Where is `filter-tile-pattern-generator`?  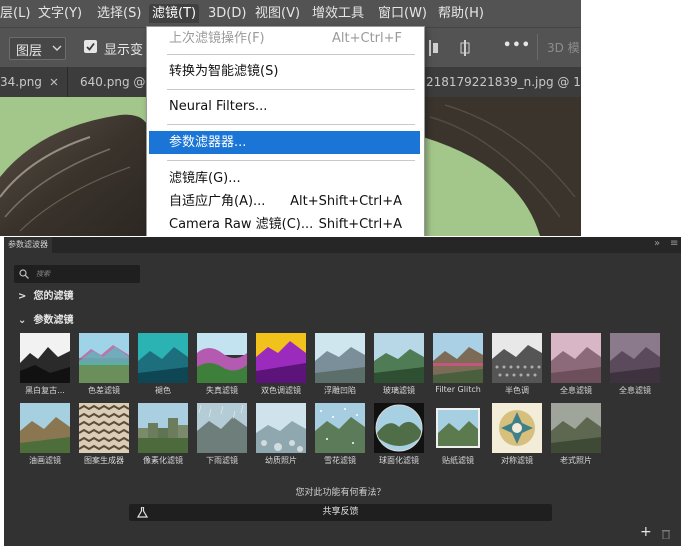 filter-tile-pattern-generator is located at coordinates (104, 428).